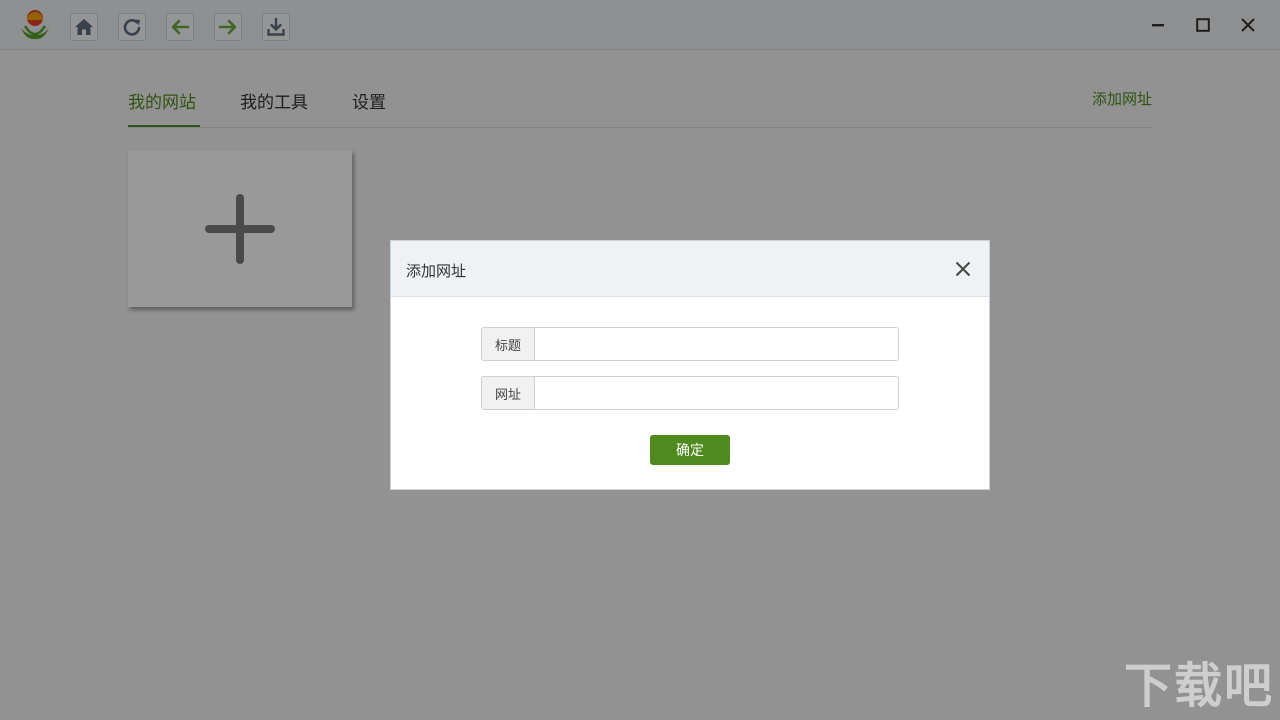 The width and height of the screenshot is (1280, 720). Describe the element at coordinates (436, 271) in the screenshot. I see `dialog-title: 添加网址` at that location.